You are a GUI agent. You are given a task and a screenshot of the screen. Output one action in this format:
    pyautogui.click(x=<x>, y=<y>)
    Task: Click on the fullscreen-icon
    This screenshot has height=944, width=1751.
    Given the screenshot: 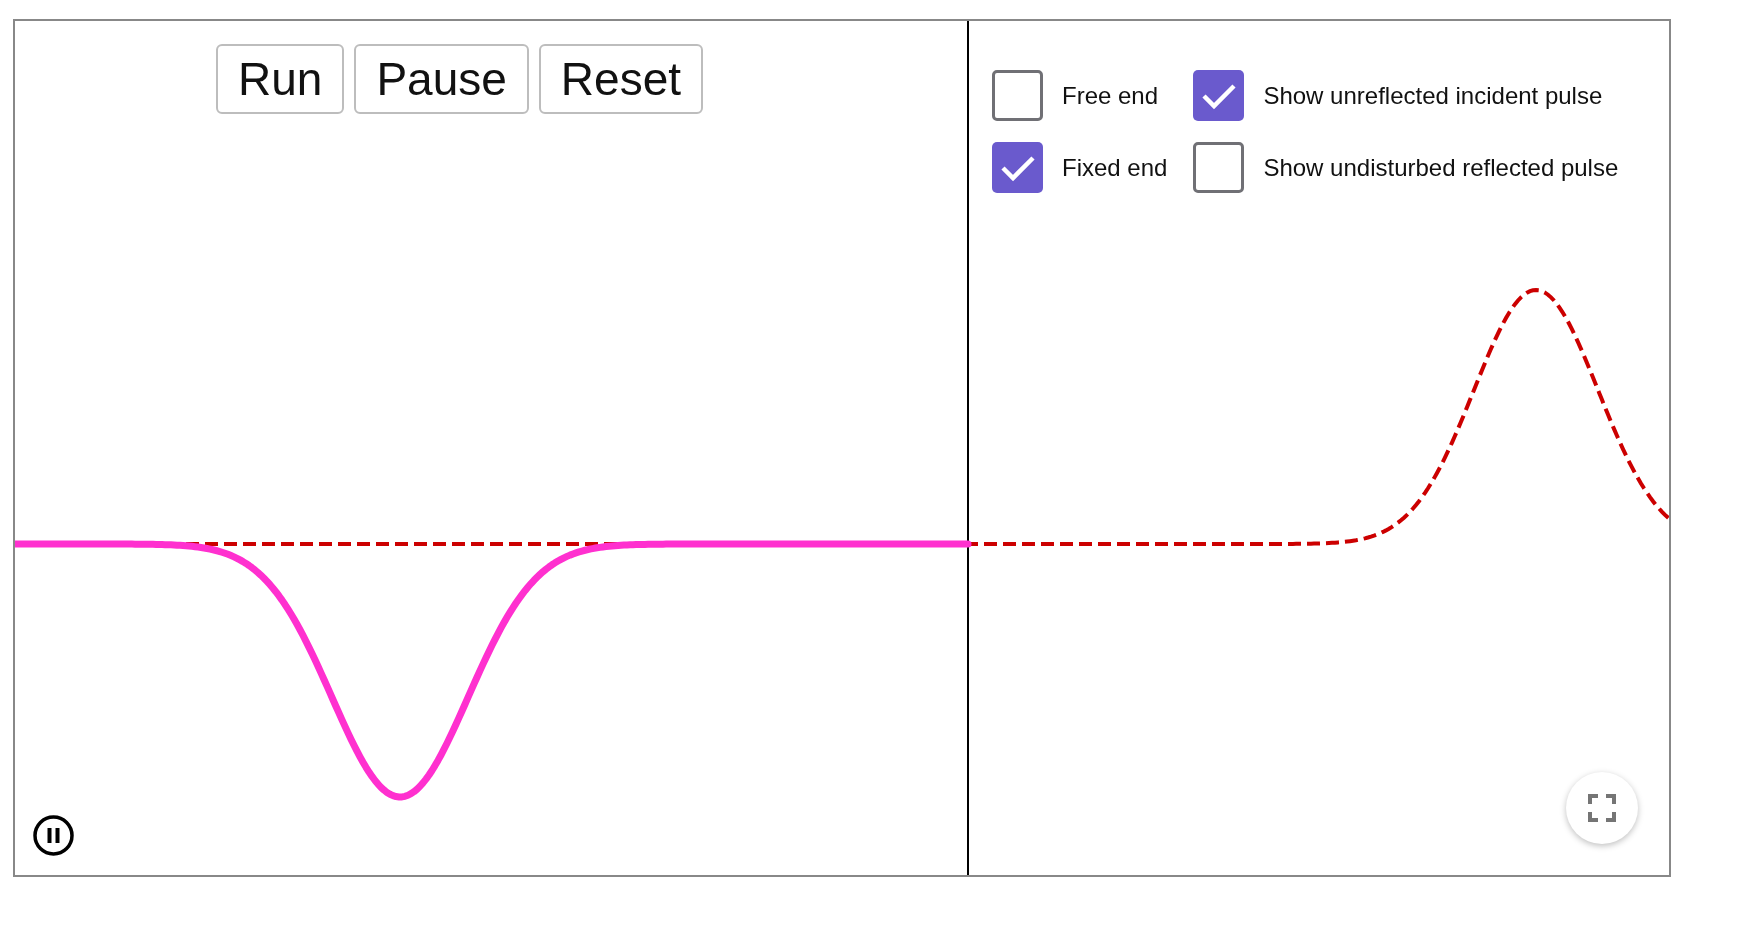 What is the action you would take?
    pyautogui.click(x=1602, y=808)
    